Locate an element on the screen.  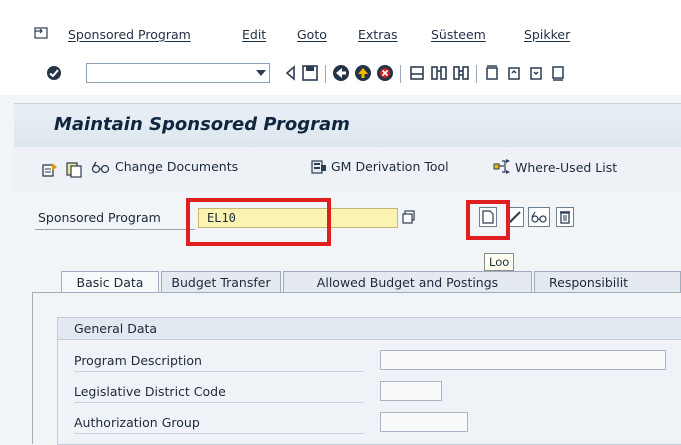
title-area: Maintain Sponsored Program is located at coordinates (347, 125).